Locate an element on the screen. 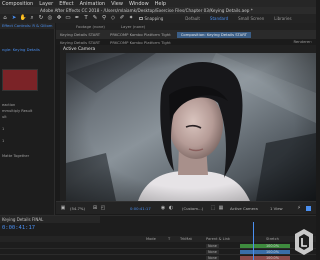 Image resolution: width=320 pixels, height=260 pixels. snapping-label: Snapping is located at coordinates (154, 18).